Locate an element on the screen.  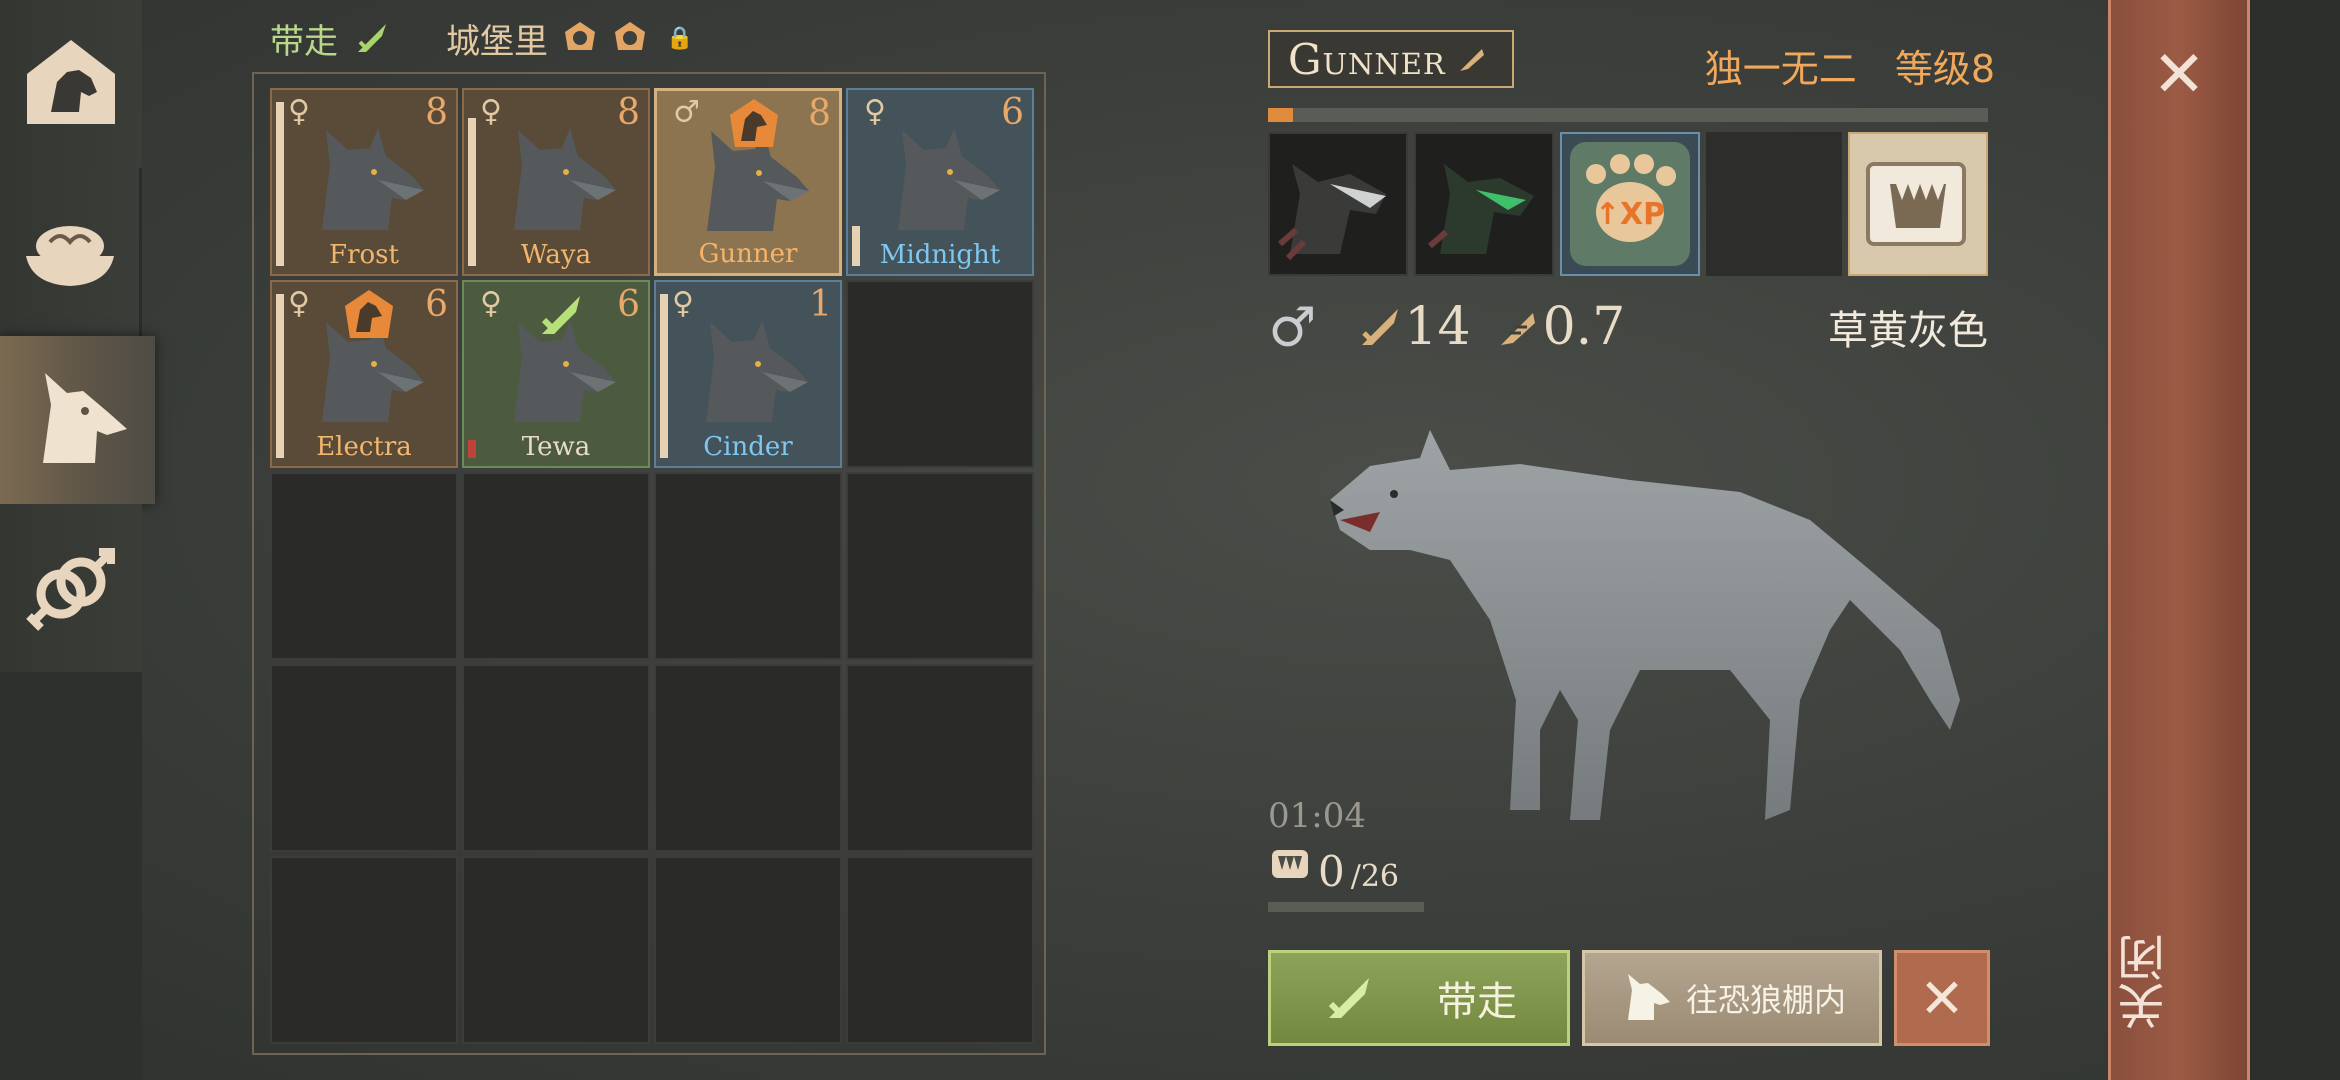
skill-slots: ↑XP is located at coordinates (1628, 204).